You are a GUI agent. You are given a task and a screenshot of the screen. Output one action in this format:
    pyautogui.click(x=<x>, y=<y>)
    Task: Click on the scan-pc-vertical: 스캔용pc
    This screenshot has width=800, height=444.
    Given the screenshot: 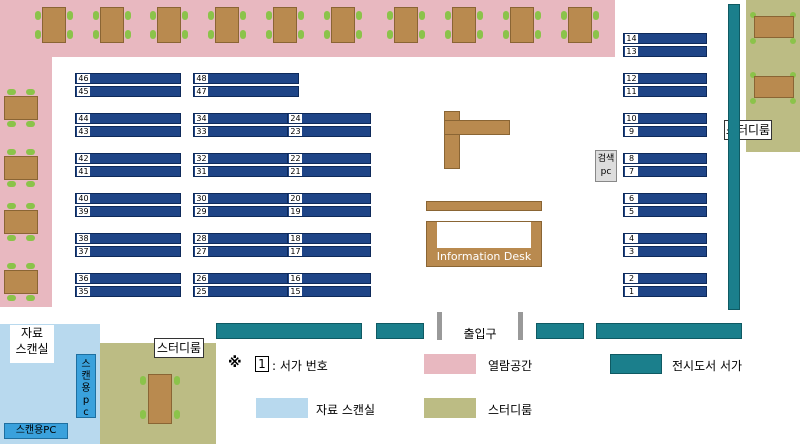 What is the action you would take?
    pyautogui.click(x=86, y=386)
    